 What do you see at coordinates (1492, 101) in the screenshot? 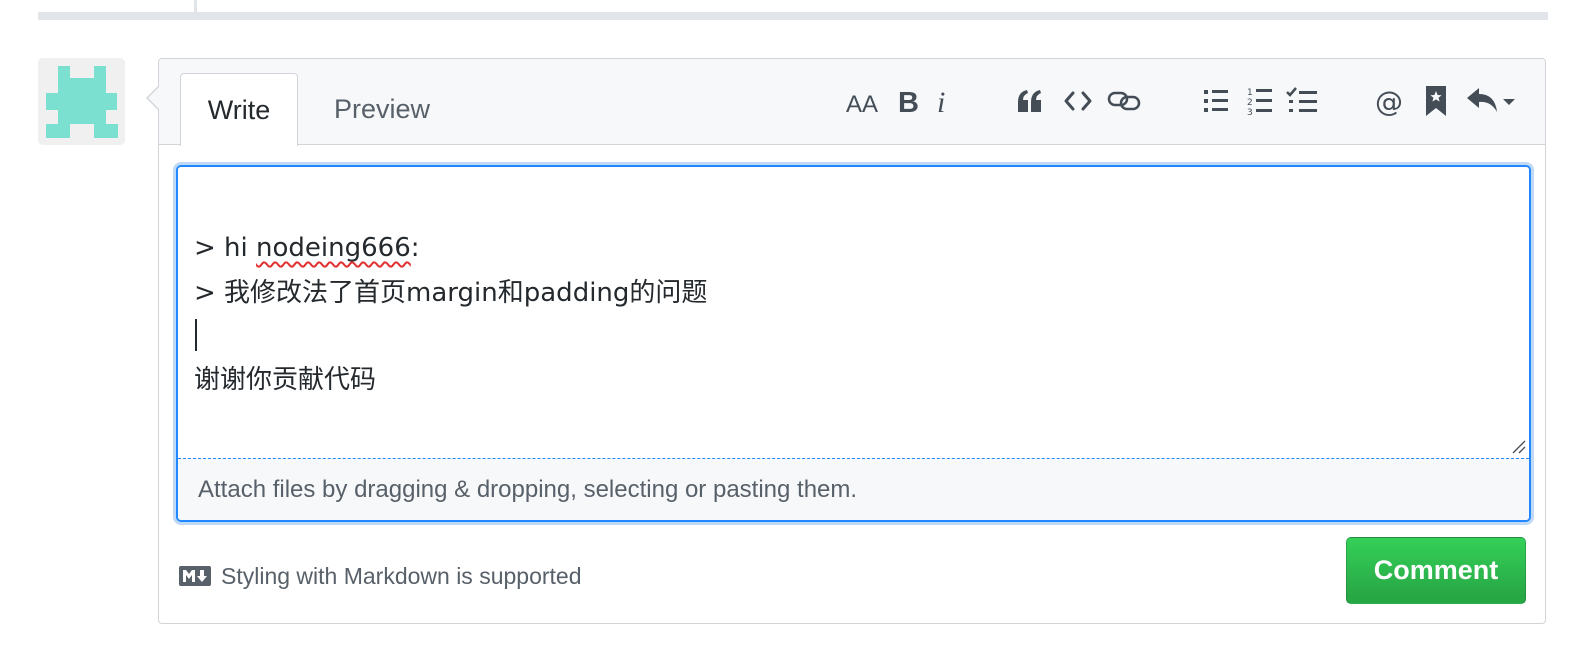
I see `reply-icon` at bounding box center [1492, 101].